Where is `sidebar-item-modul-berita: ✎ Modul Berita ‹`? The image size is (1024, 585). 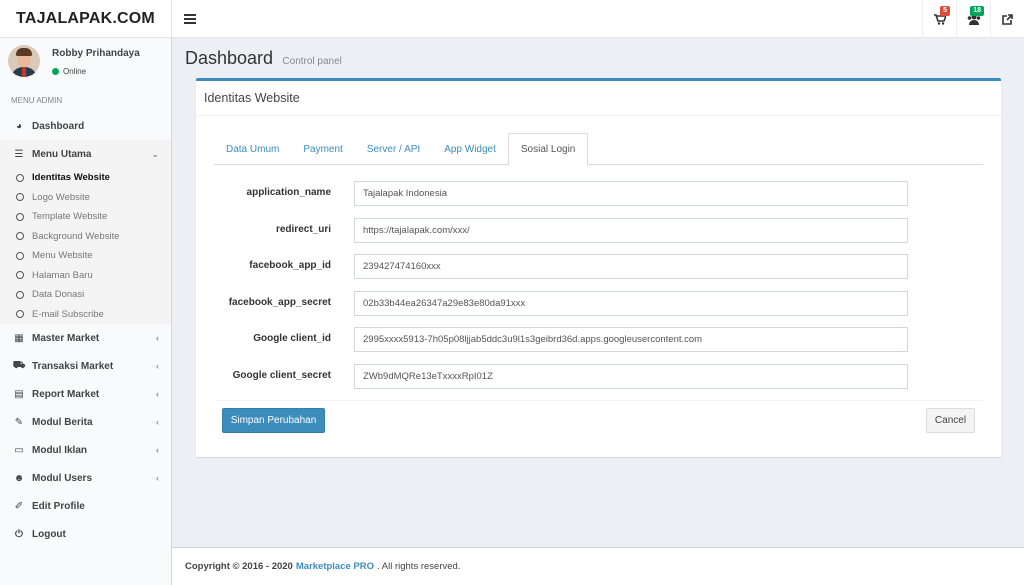
sidebar-item-modul-berita: ✎ Modul Berita ‹ is located at coordinates (85, 422).